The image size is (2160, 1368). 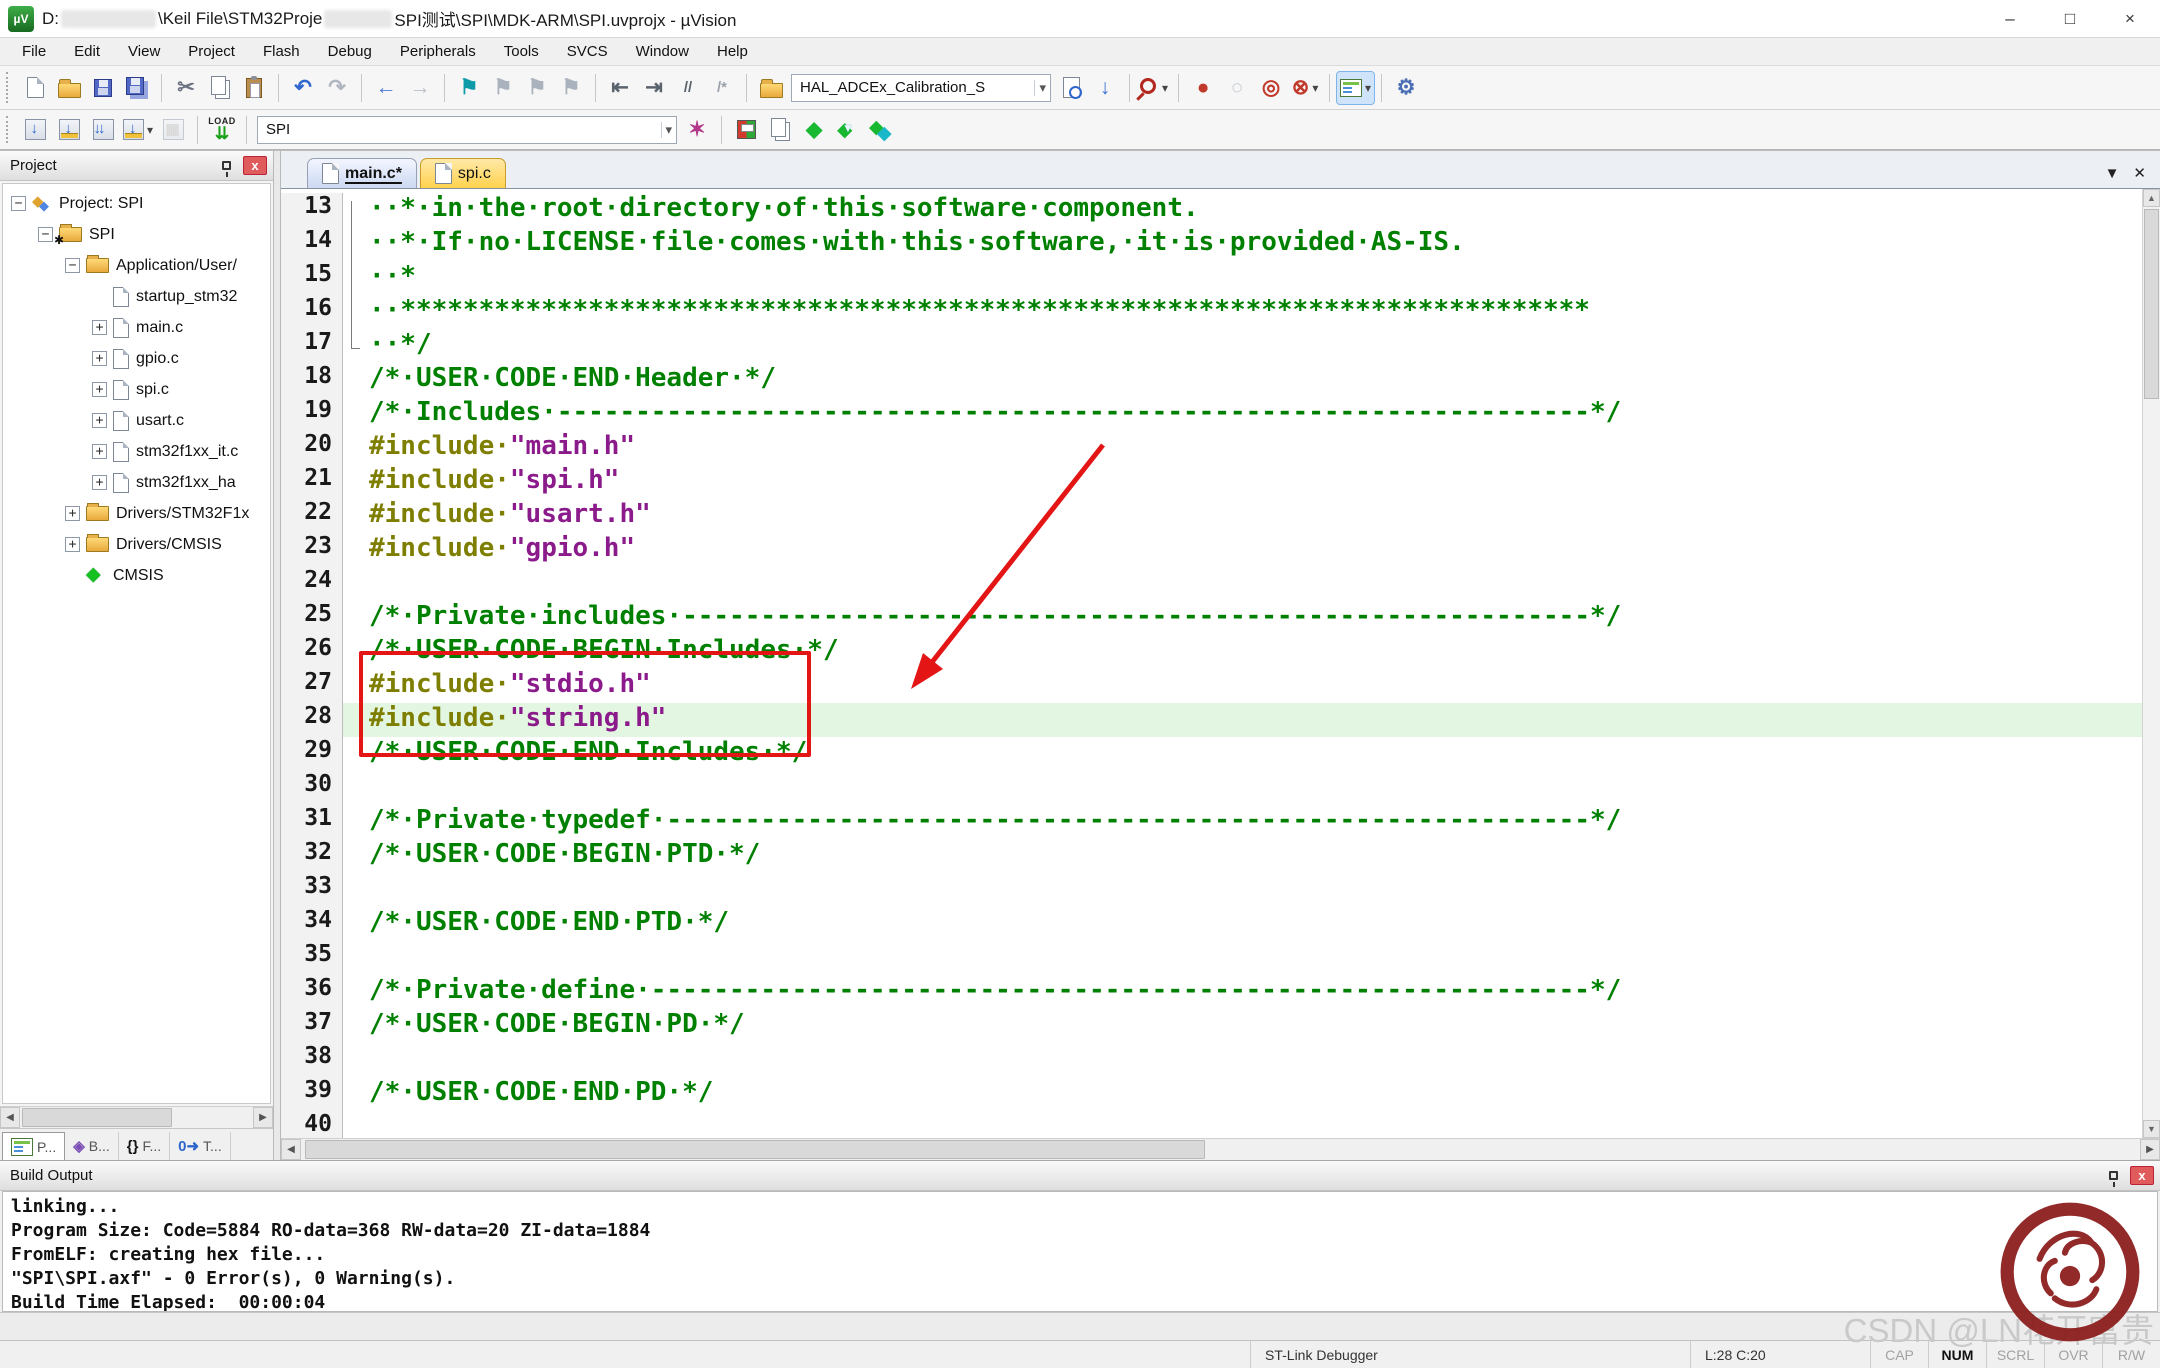 I want to click on tree-item-main-c: + main.c, so click(x=136, y=327).